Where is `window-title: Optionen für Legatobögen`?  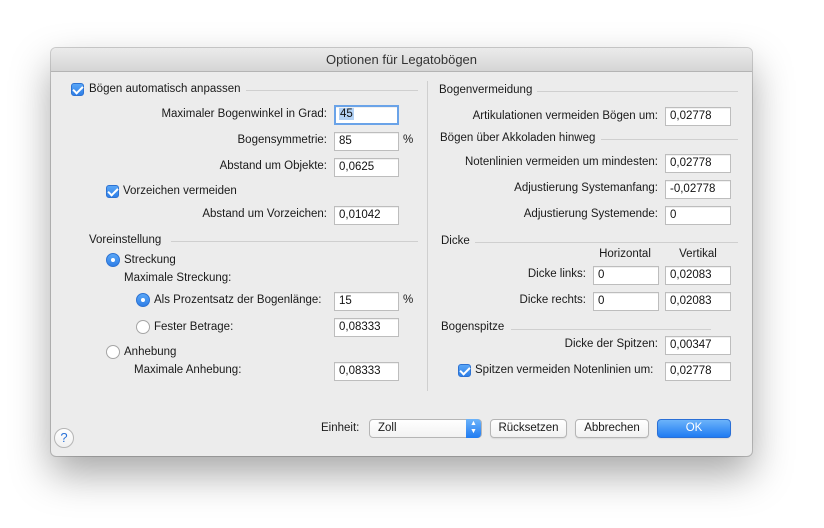 window-title: Optionen für Legatobögen is located at coordinates (401, 59).